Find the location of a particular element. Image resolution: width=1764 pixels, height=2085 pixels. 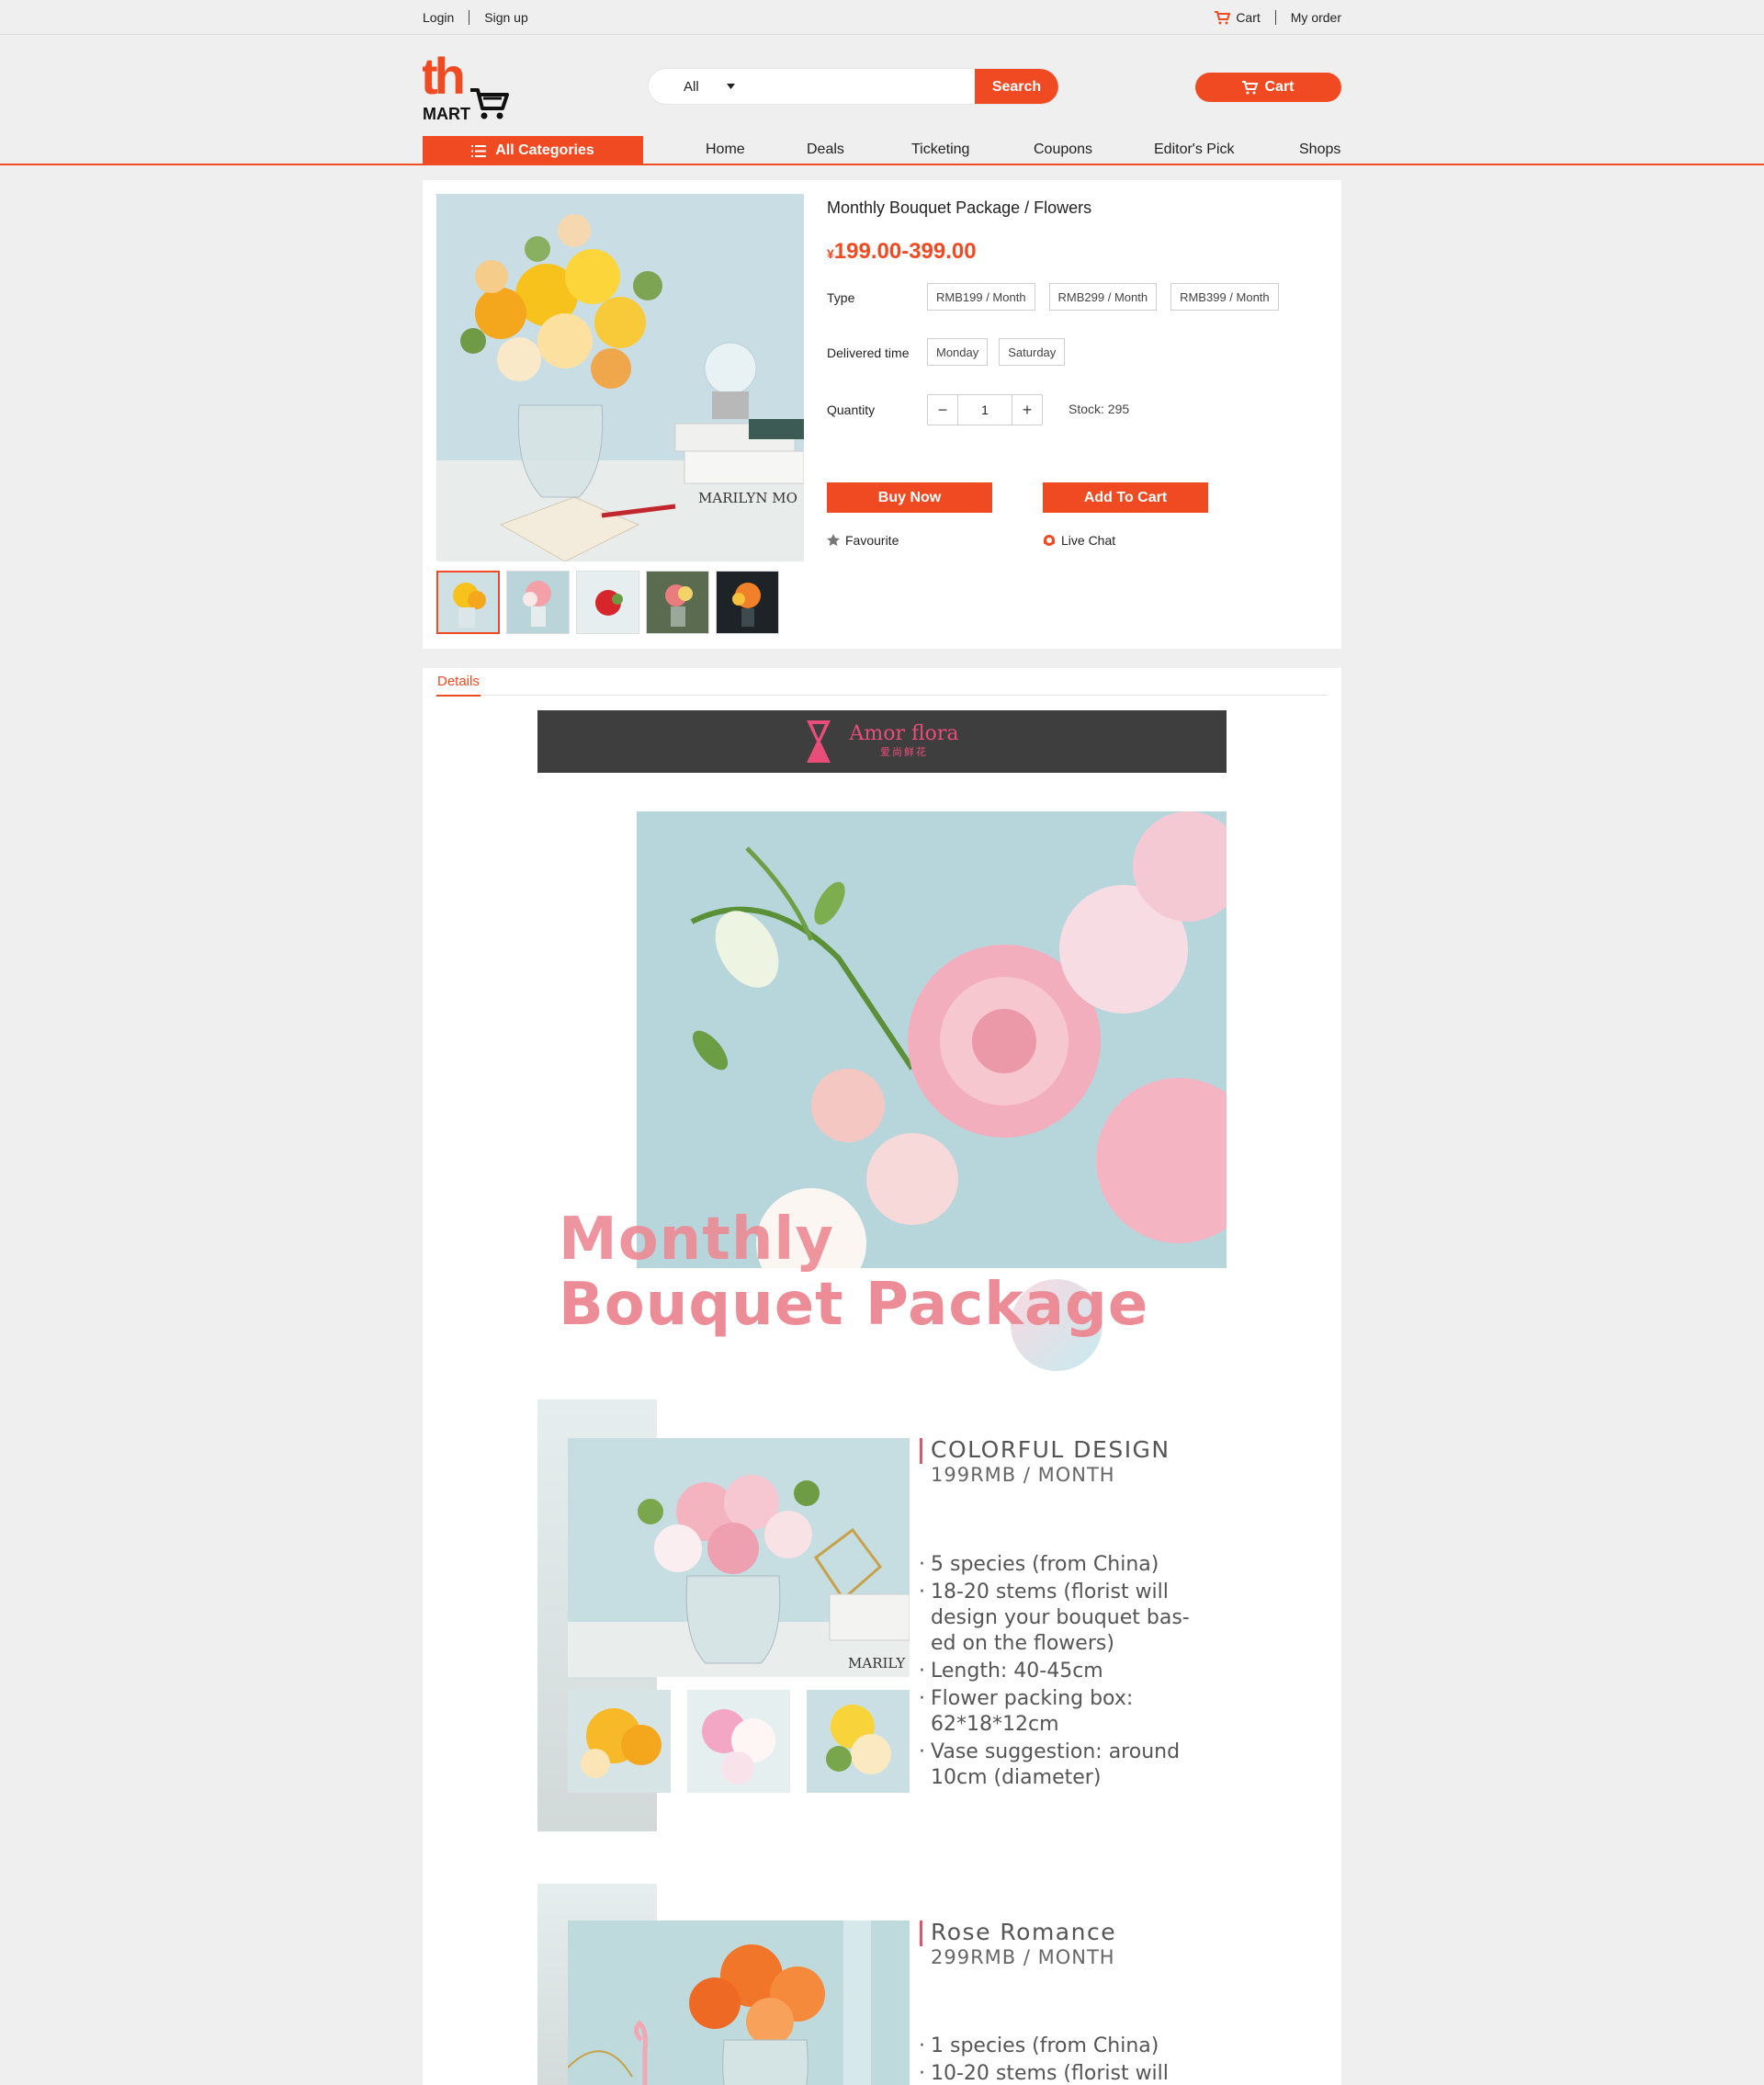

nav-shops: Shops is located at coordinates (1319, 150).